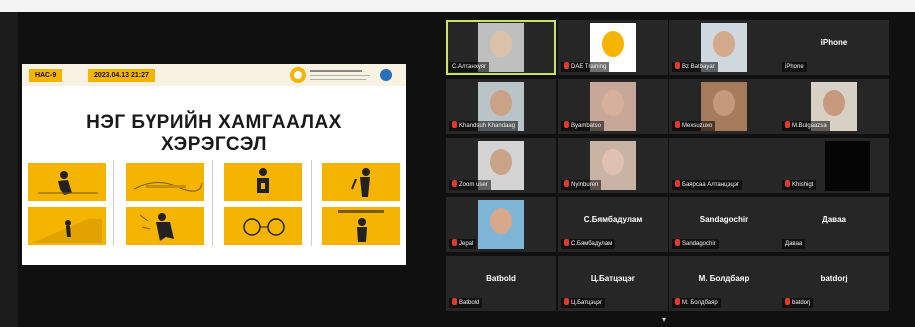 The image size is (915, 327). Describe the element at coordinates (803, 185) in the screenshot. I see `participant-label-text: Khishigt` at that location.